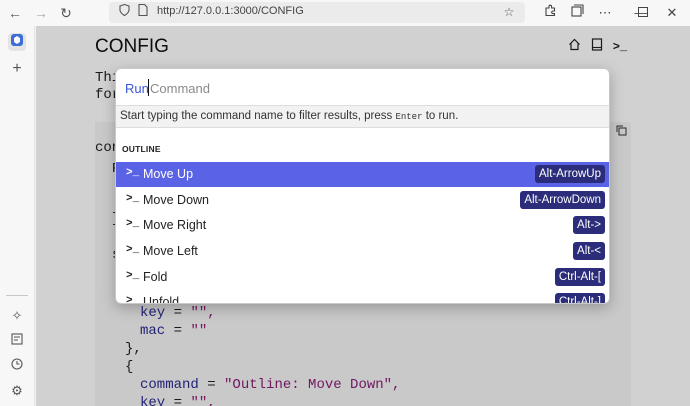  Describe the element at coordinates (570, 174) in the screenshot. I see `shortcut-badge: Alt-ArrowUp` at that location.